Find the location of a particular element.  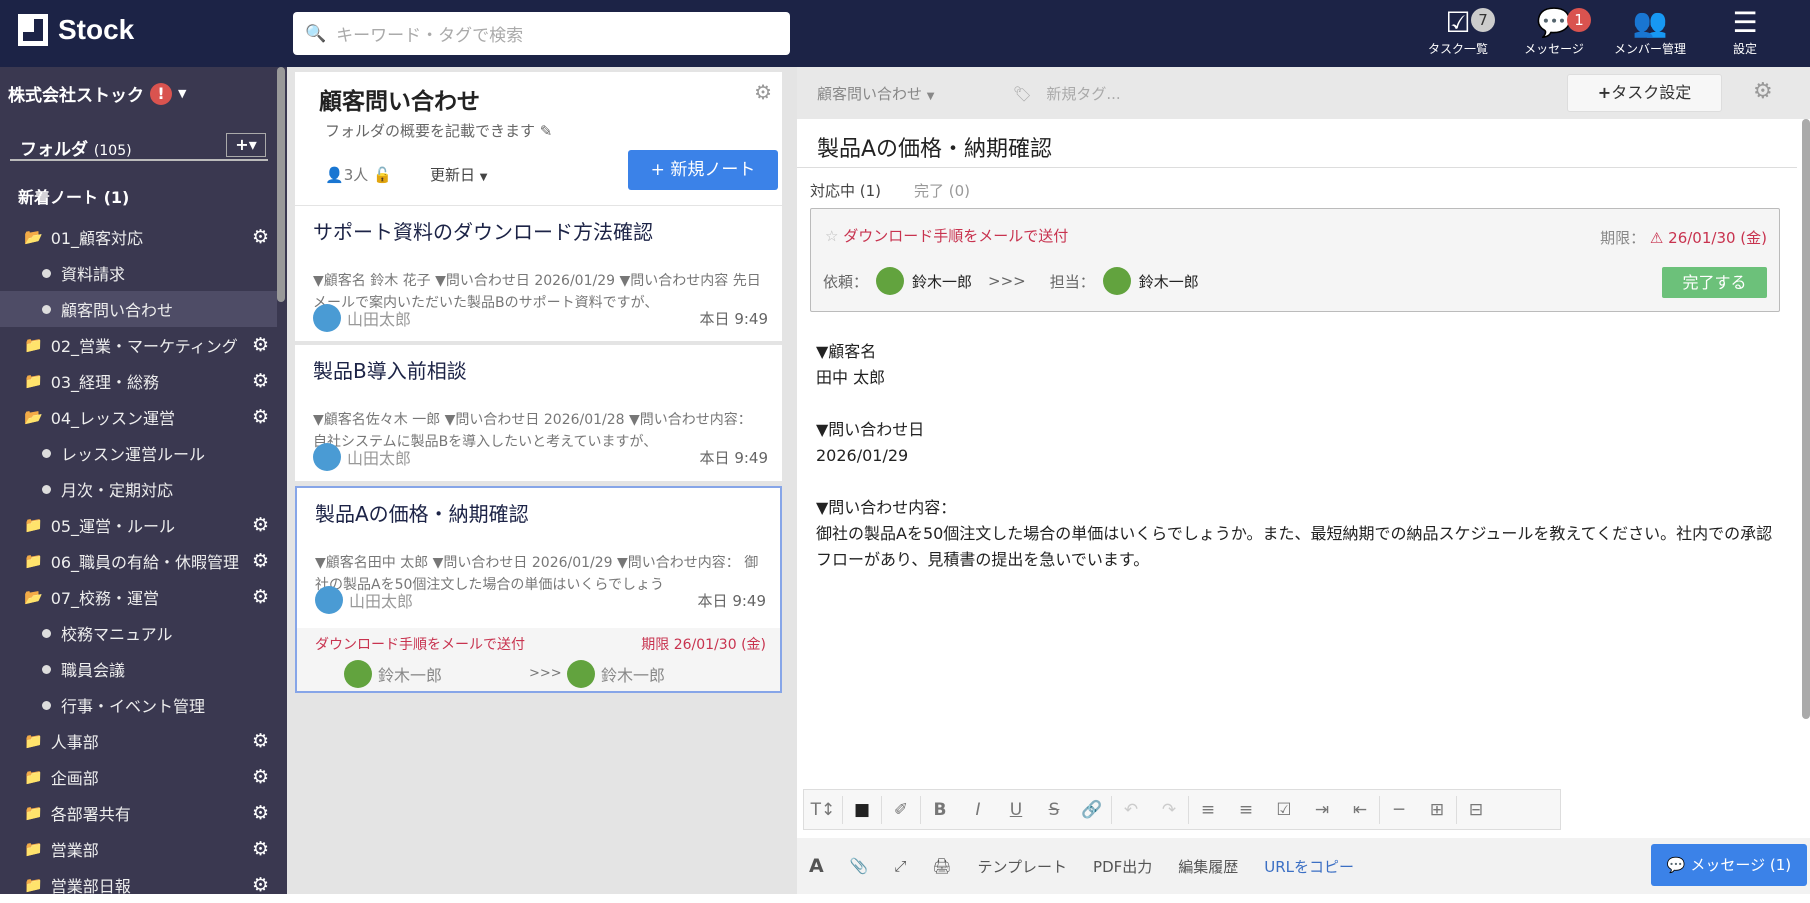

message-button: 💬 メッセージ (1) is located at coordinates (1729, 865).